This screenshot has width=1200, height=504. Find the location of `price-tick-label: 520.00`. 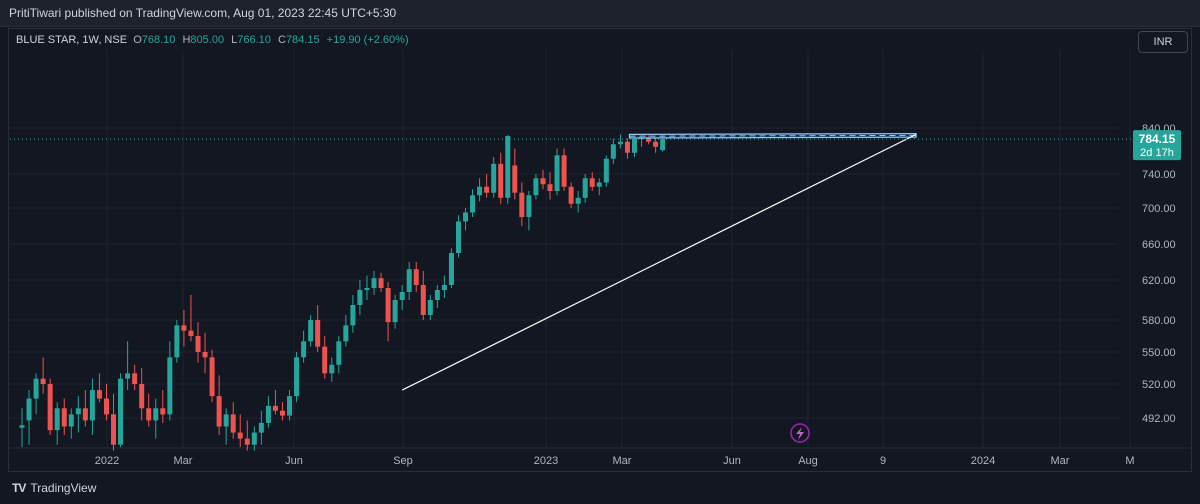

price-tick-label: 520.00 is located at coordinates (1159, 385).